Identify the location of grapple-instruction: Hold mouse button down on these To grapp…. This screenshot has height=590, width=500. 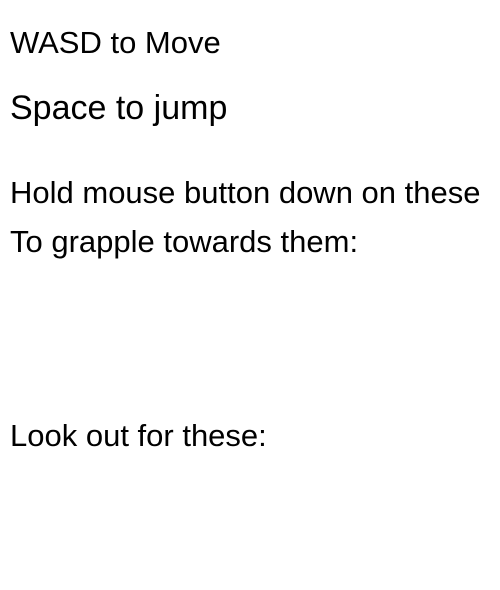
(245, 217).